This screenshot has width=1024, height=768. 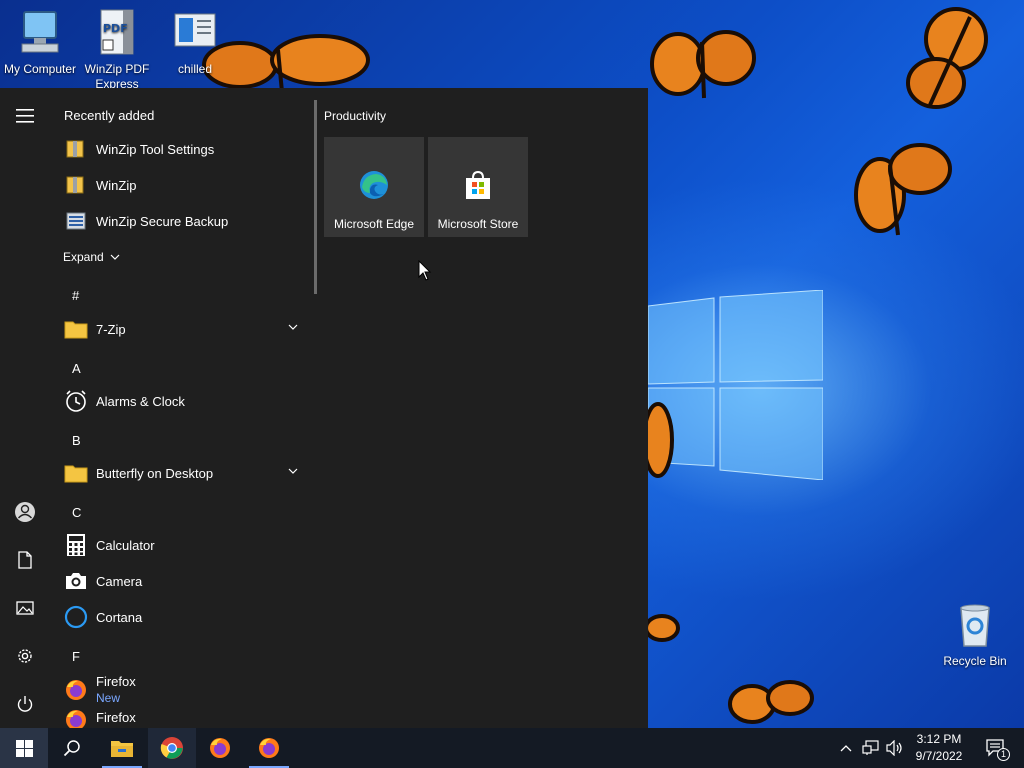 I want to click on chrome-icon, so click(x=171, y=748).